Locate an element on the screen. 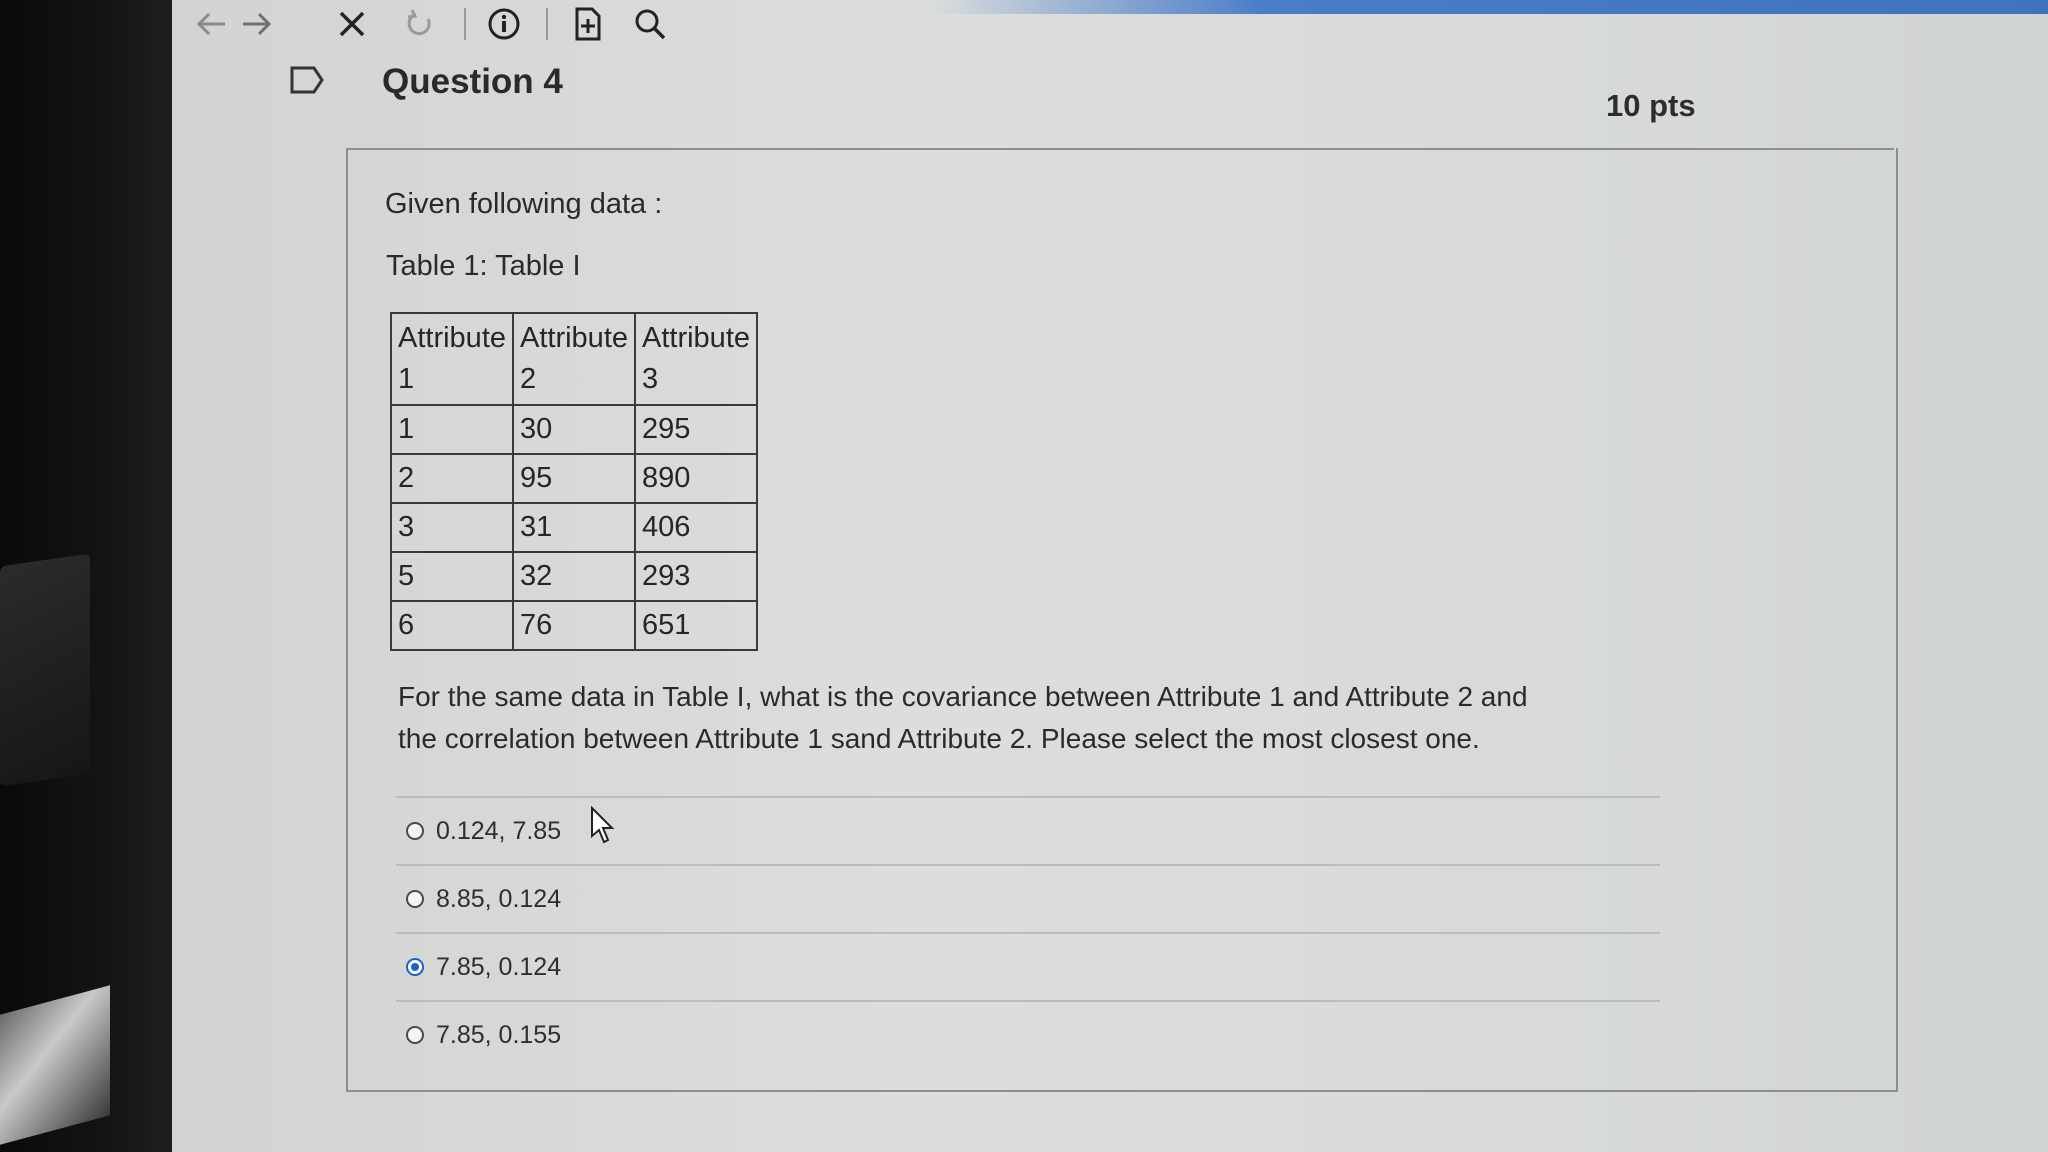 The image size is (2048, 1152). table-cell: 6 is located at coordinates (452, 625).